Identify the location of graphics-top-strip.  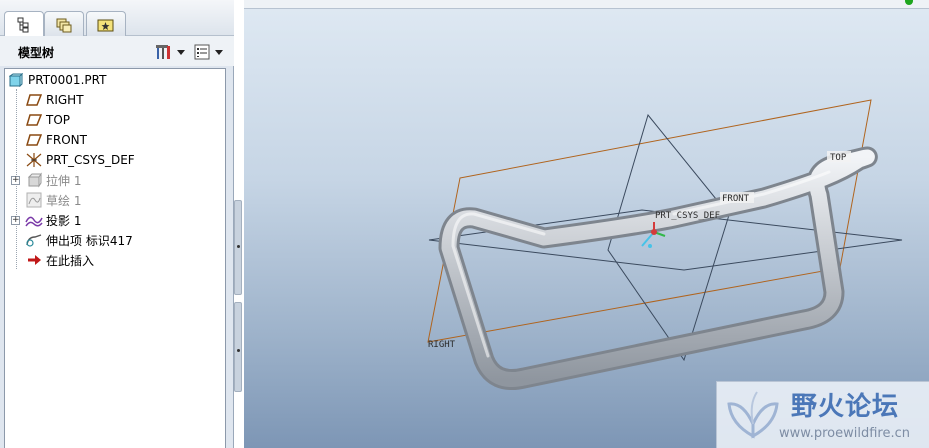
(586, 4).